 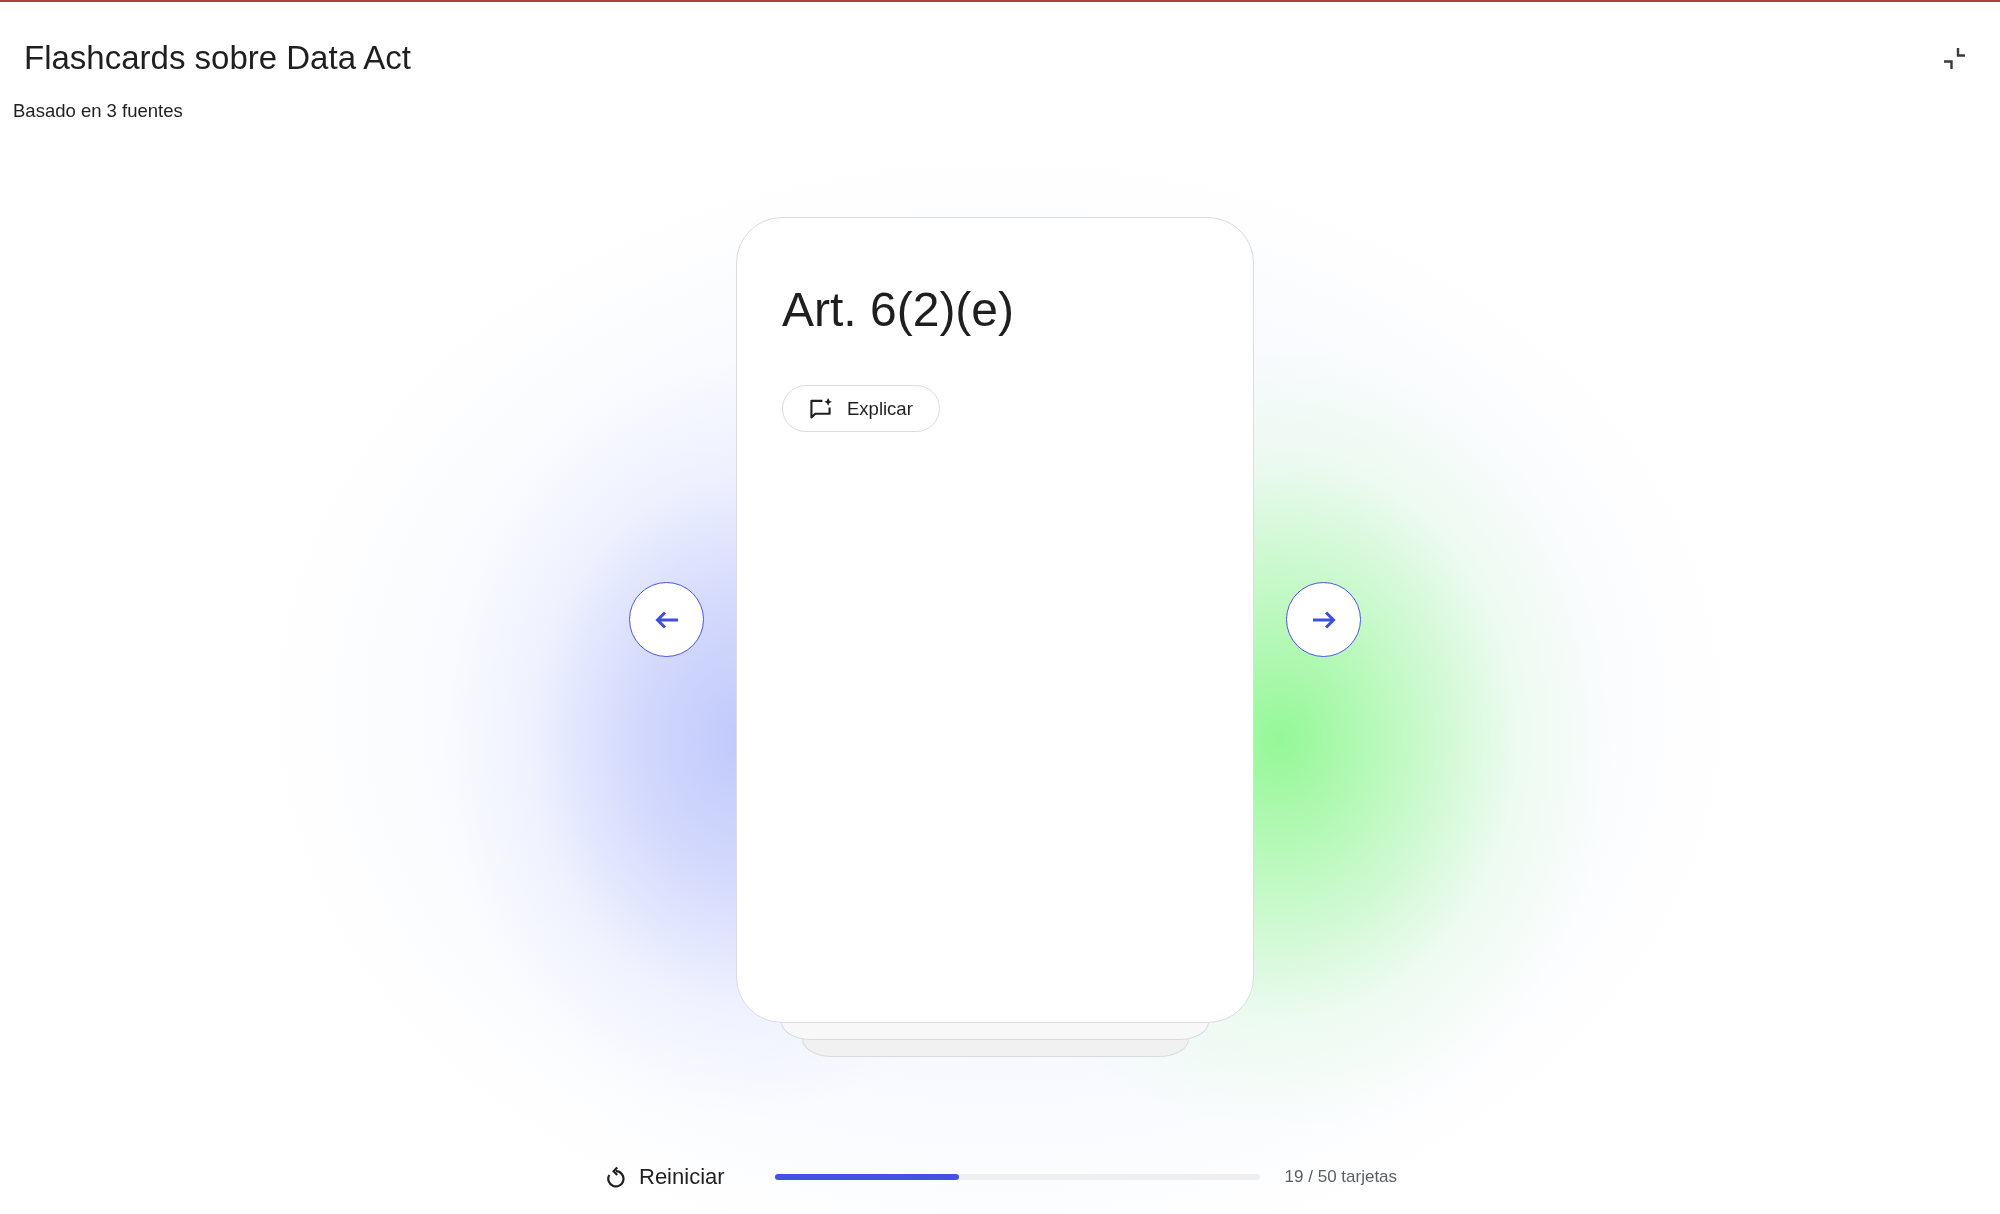 I want to click on page-title: Flashcards sobre Data Act, so click(x=217, y=58).